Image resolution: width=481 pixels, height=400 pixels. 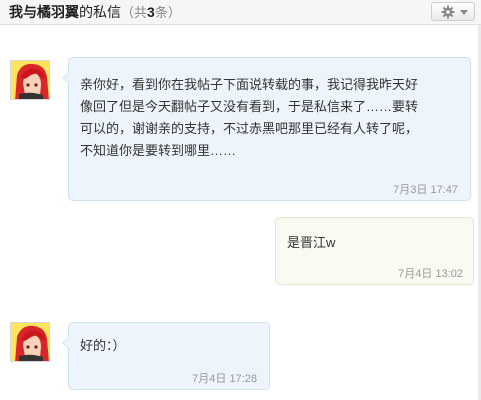 I want to click on message-timestamp: 7月4日 13:02, so click(x=430, y=274).